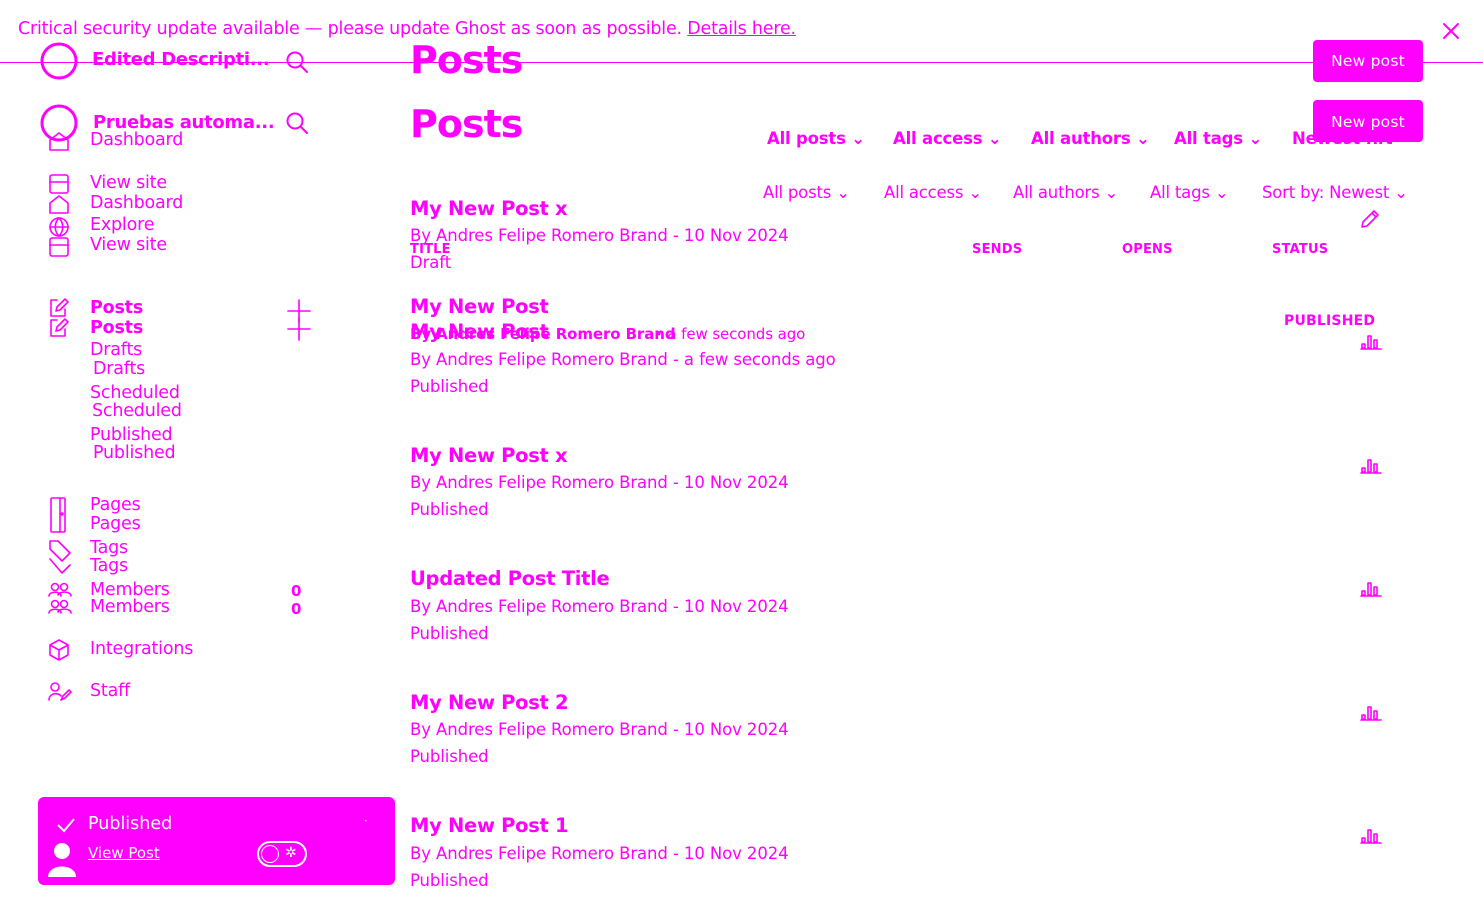  What do you see at coordinates (116, 308) in the screenshot?
I see `nav-posts: Posts` at bounding box center [116, 308].